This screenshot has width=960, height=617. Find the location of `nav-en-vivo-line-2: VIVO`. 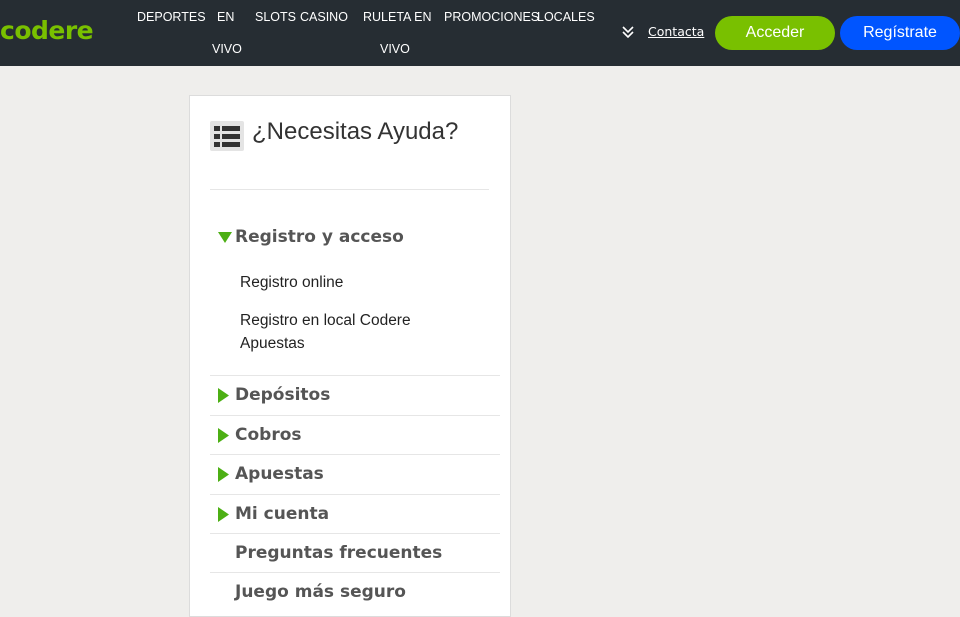

nav-en-vivo-line-2: VIVO is located at coordinates (227, 49).